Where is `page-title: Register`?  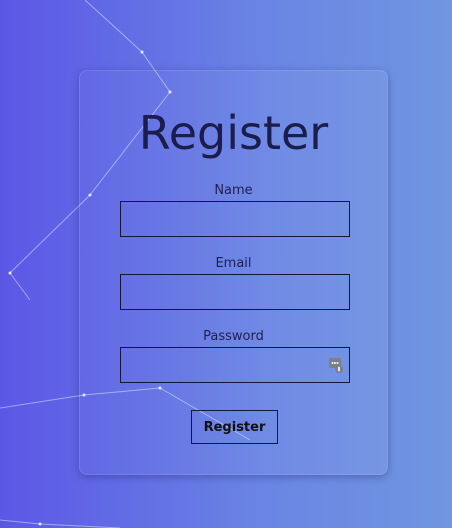
page-title: Register is located at coordinates (233, 133).